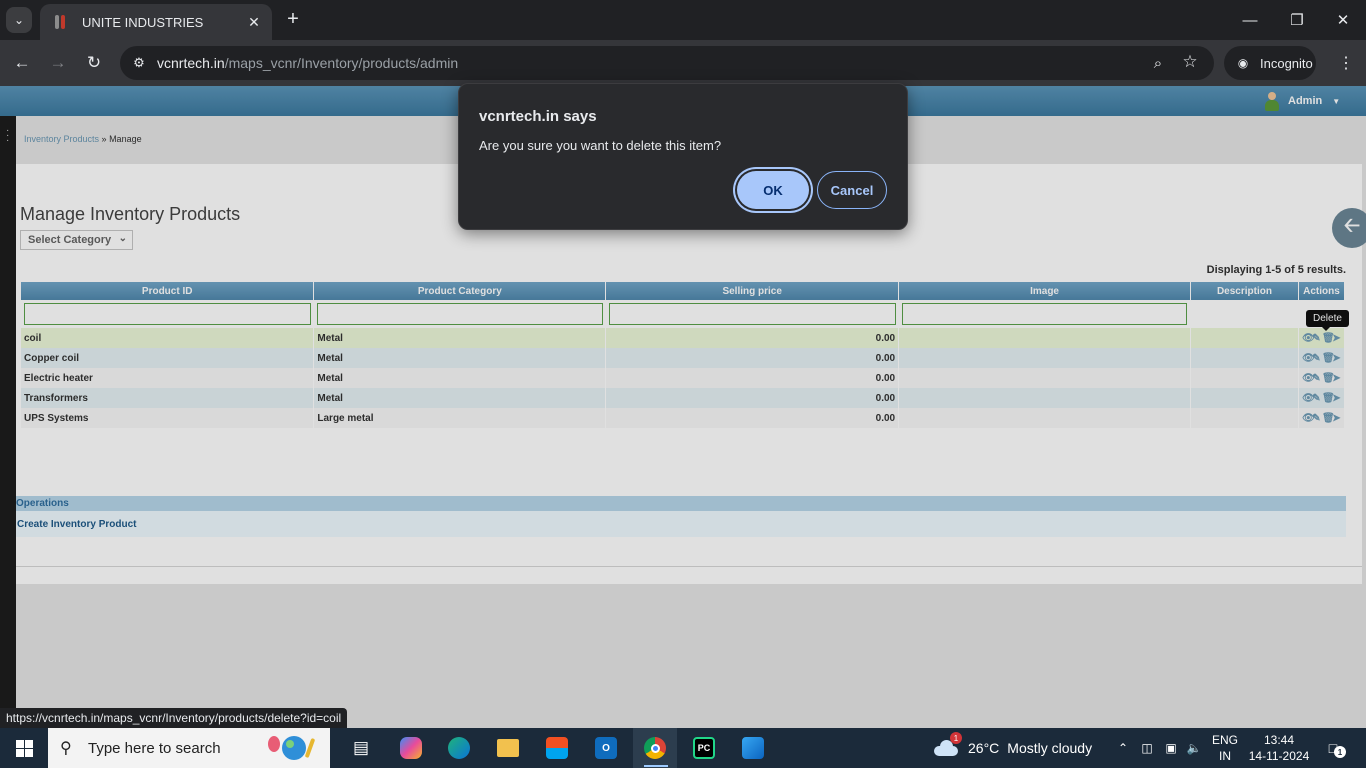 The width and height of the screenshot is (1366, 768). What do you see at coordinates (704, 748) in the screenshot?
I see `pycharm-icon: PC` at bounding box center [704, 748].